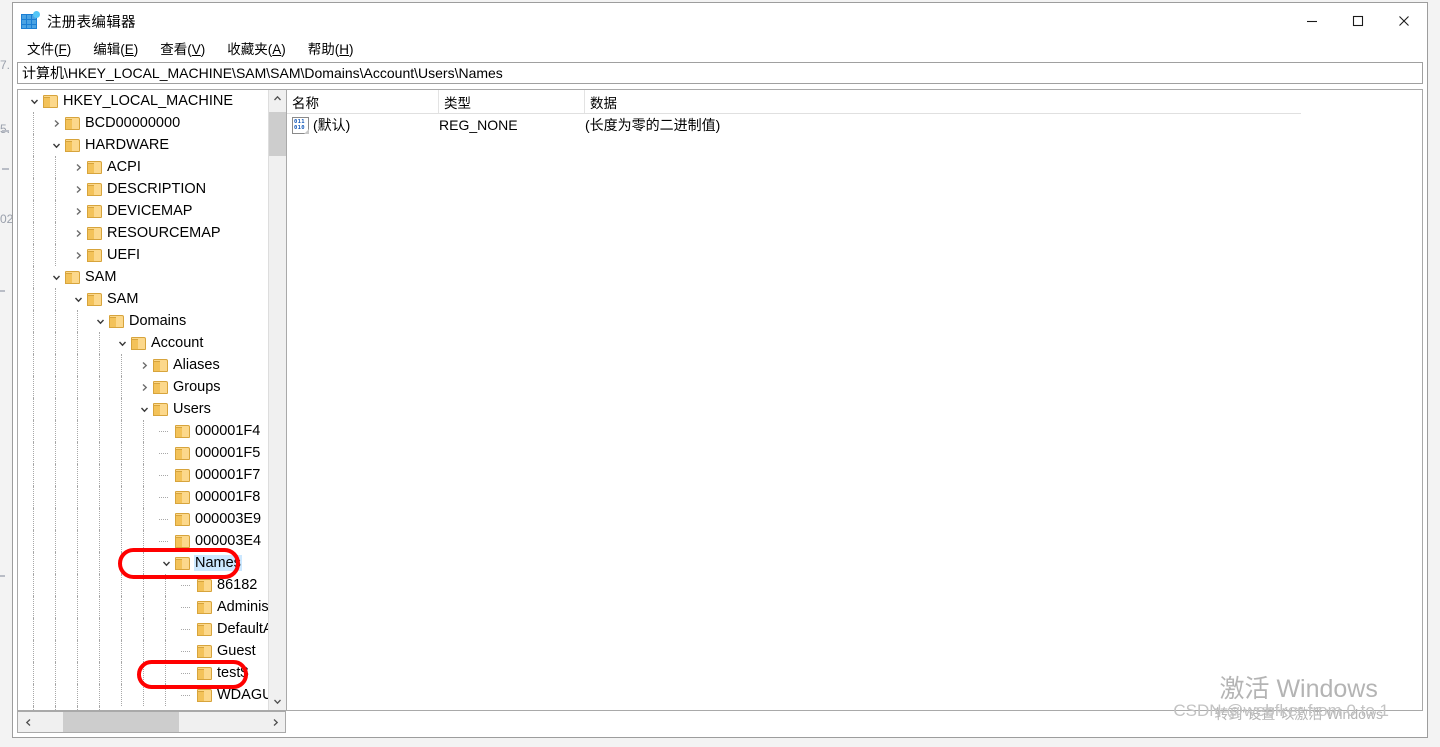 The width and height of the screenshot is (1440, 747). Describe the element at coordinates (1404, 21) in the screenshot. I see `close-button` at that location.